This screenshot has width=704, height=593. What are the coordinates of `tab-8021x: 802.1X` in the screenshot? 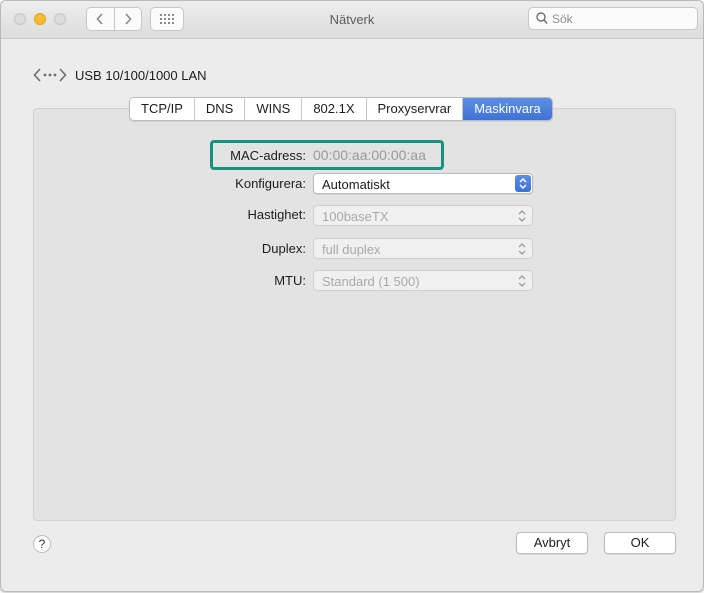 It's located at (334, 109).